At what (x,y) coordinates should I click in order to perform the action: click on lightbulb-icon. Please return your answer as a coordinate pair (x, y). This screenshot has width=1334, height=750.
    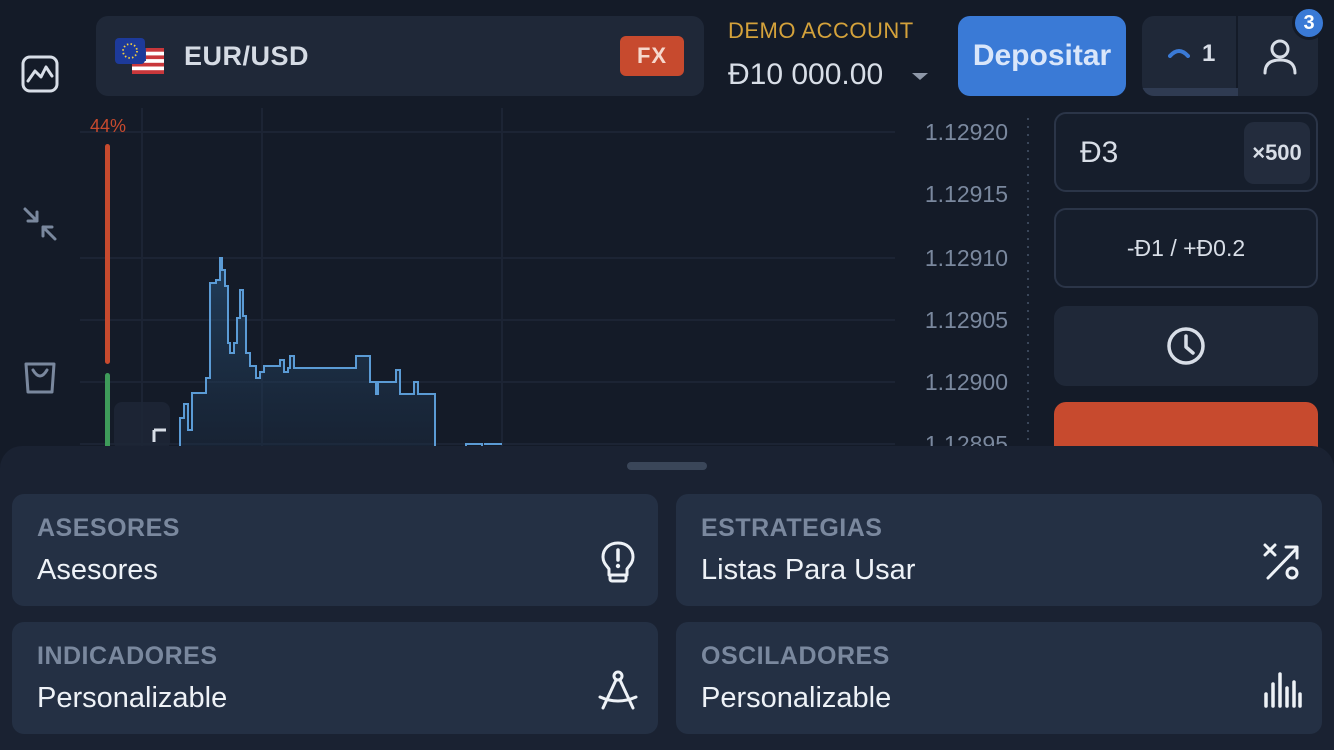
    Looking at the image, I should click on (618, 562).